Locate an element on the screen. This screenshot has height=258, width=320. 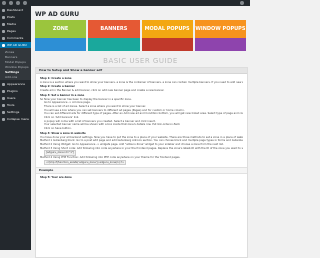
sidebar-sub-addons: Add-ons is located at coordinates (15, 76).